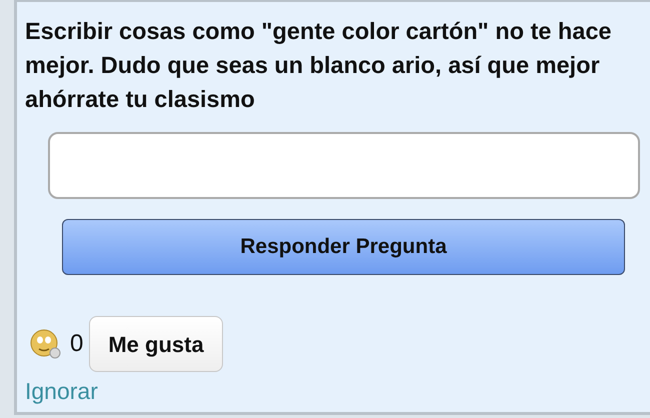 This screenshot has height=418, width=650. I want to click on like-button: Me gusta, so click(156, 344).